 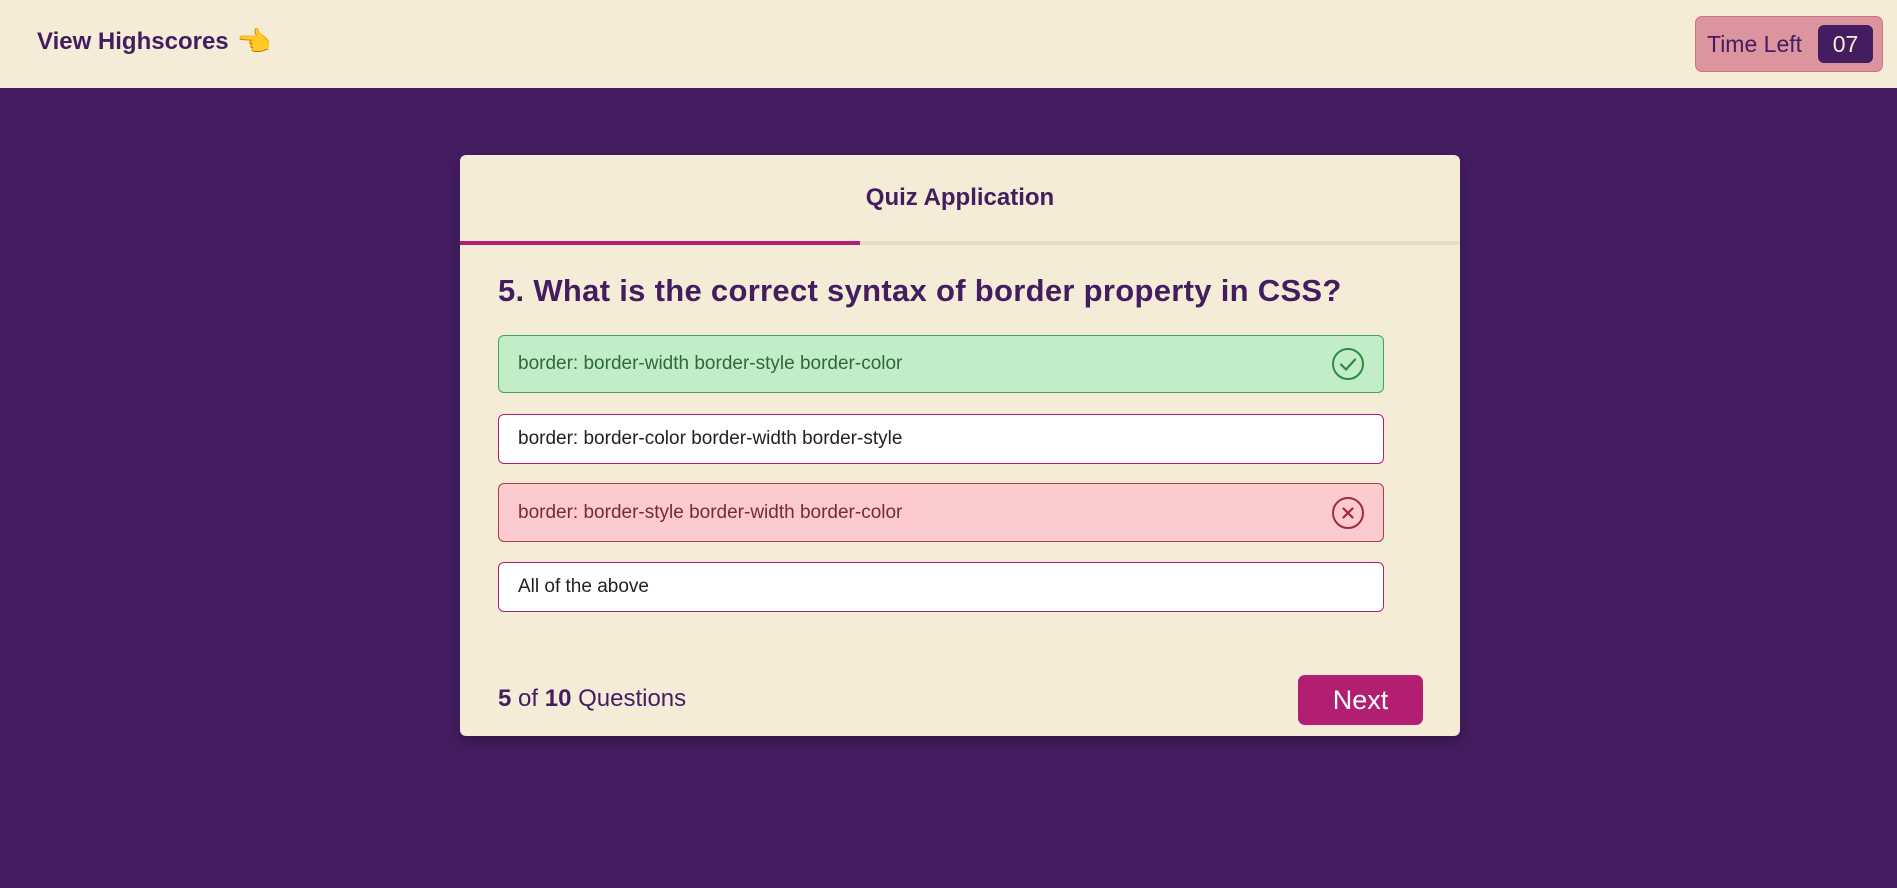 I want to click on x-circle-icon, so click(x=1348, y=512).